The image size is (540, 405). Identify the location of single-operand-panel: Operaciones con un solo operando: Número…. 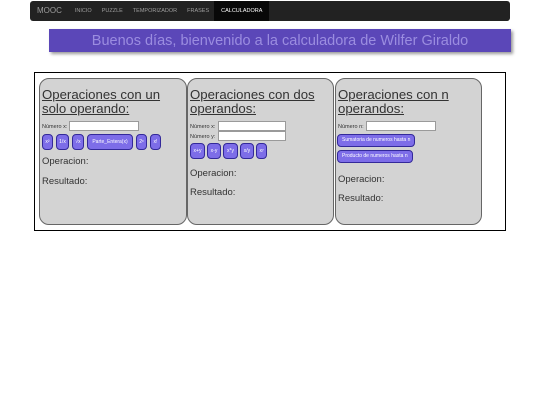
(113, 151).